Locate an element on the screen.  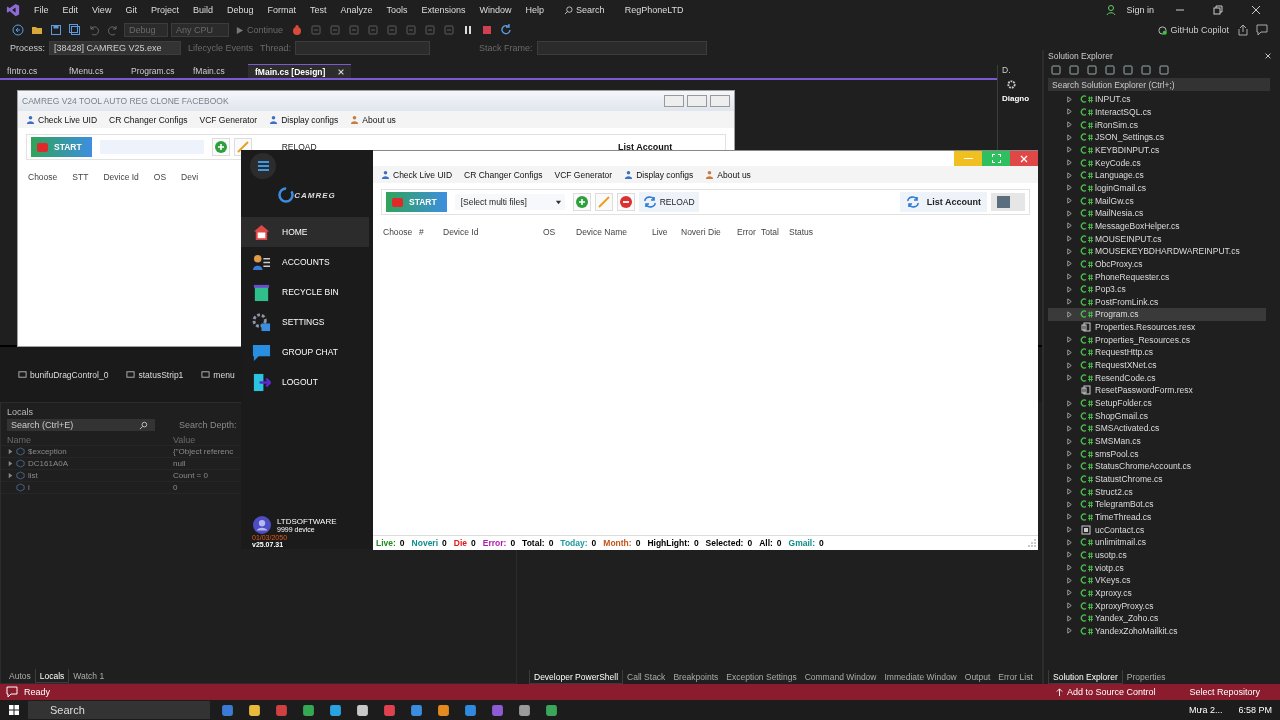
file-item: ResetPasswordForm.resx is located at coordinates (1157, 390).